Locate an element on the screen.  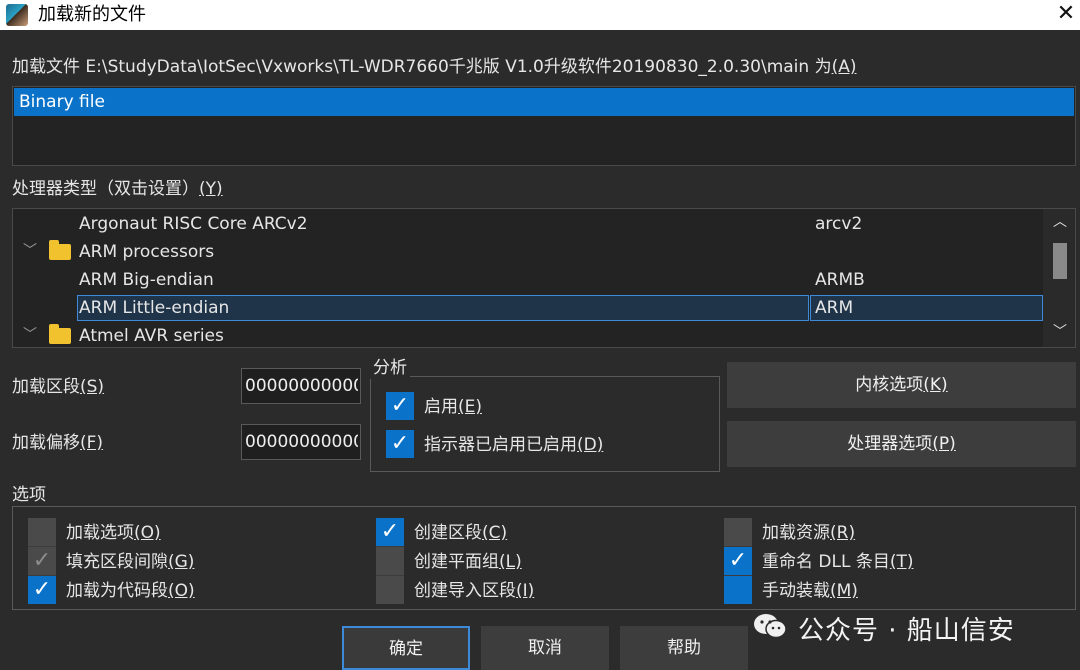
opt-accel: (T) is located at coordinates (901, 562).